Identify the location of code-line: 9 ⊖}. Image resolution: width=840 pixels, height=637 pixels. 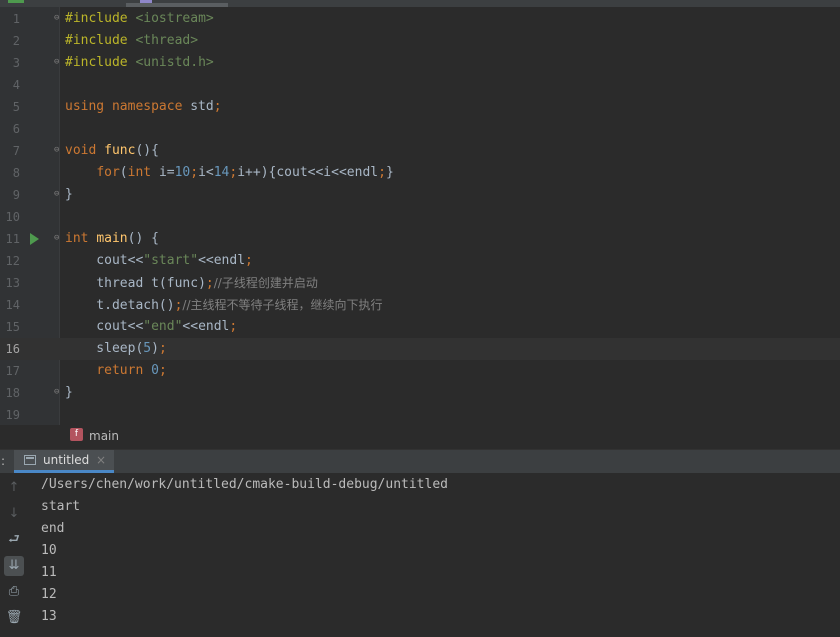
(420, 195).